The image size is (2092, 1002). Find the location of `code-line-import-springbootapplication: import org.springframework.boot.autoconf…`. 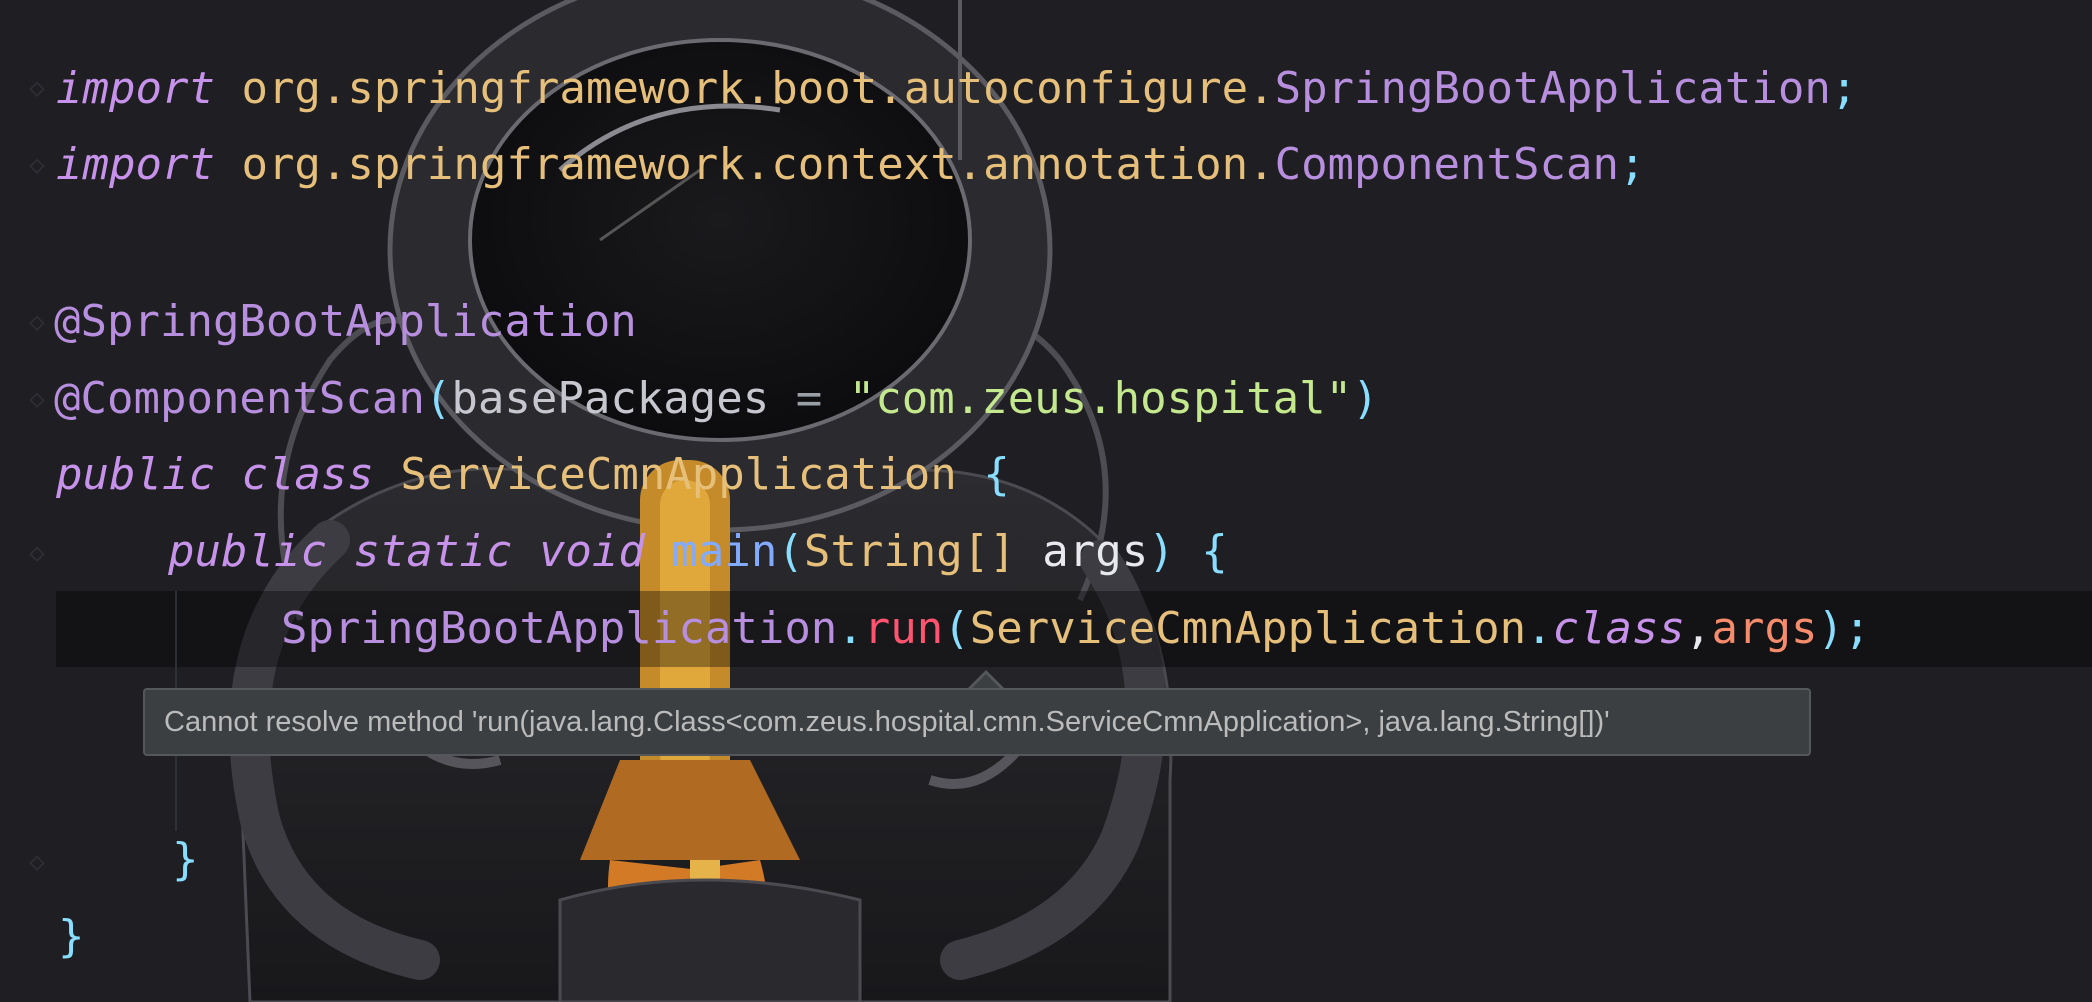

code-line-import-springbootapplication: import org.springframework.boot.autoconf… is located at coordinates (956, 89).